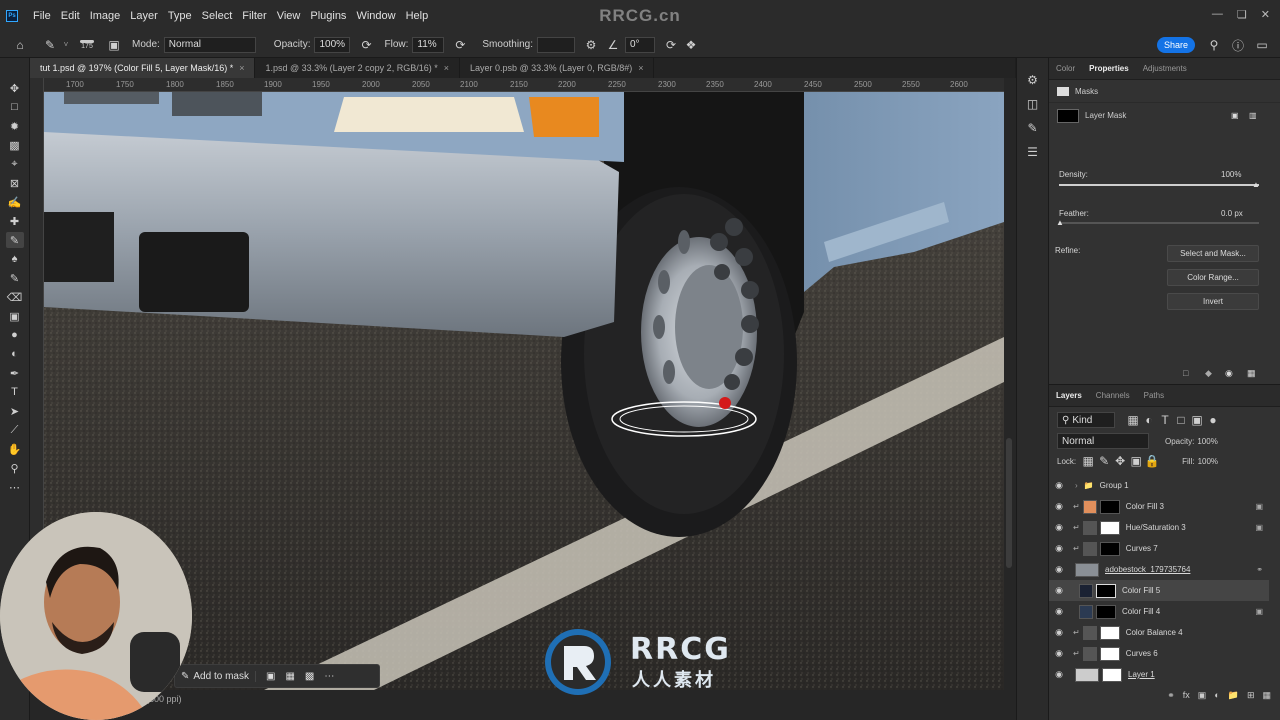 The height and width of the screenshot is (720, 1280). What do you see at coordinates (15, 449) in the screenshot?
I see `hand-tool-icon: ✋` at bounding box center [15, 449].